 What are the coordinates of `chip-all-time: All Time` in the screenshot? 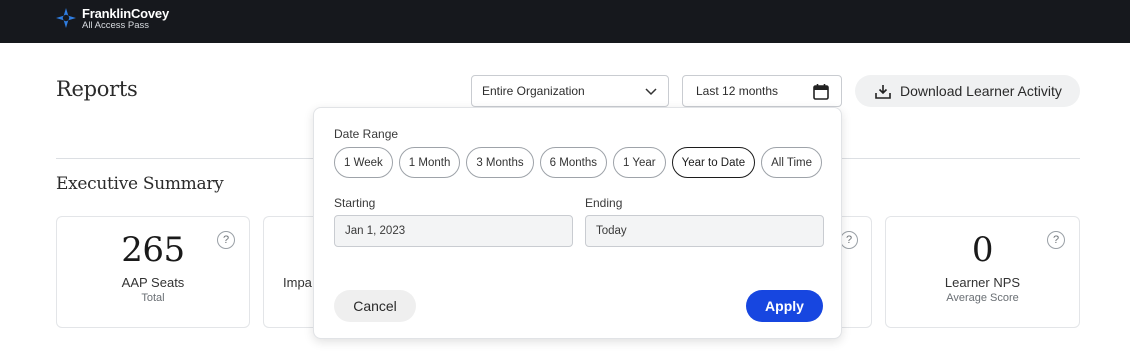 It's located at (792, 162).